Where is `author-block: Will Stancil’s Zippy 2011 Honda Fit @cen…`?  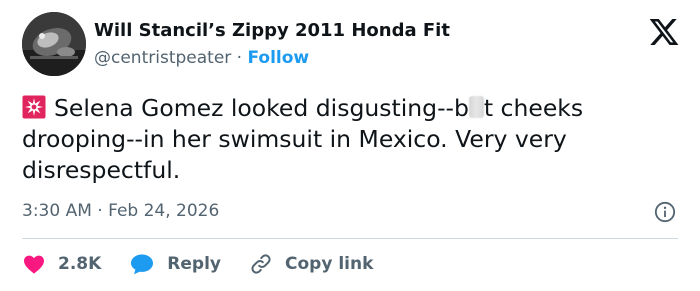
author-block: Will Stancil’s Zippy 2011 Honda Fit @cen… is located at coordinates (272, 44).